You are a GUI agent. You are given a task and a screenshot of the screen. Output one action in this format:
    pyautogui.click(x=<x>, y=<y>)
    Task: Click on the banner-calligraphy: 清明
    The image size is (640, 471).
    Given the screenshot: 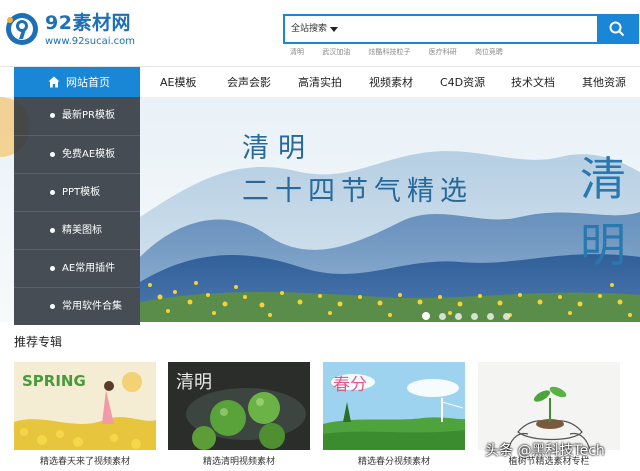 What is the action you would take?
    pyautogui.click(x=603, y=212)
    